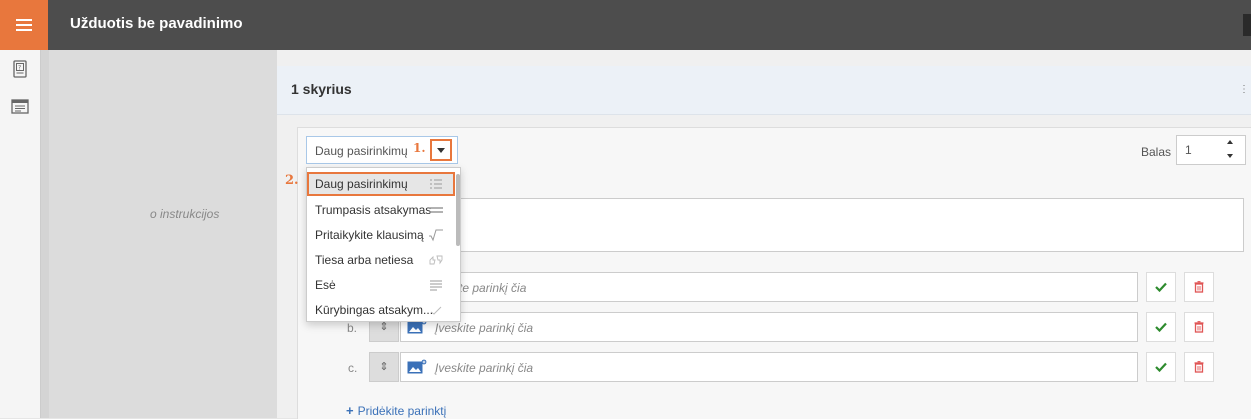  What do you see at coordinates (24, 25) in the screenshot?
I see `hamburger-menu-icon` at bounding box center [24, 25].